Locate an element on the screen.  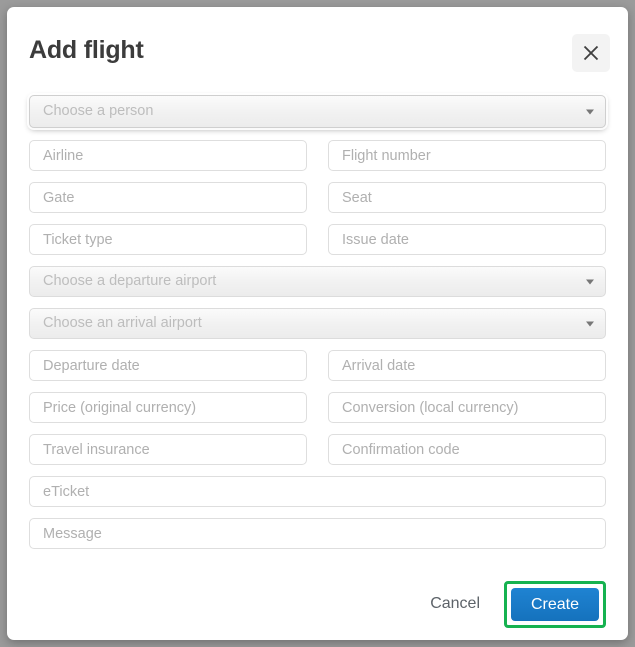
eticket-row is located at coordinates (317, 491).